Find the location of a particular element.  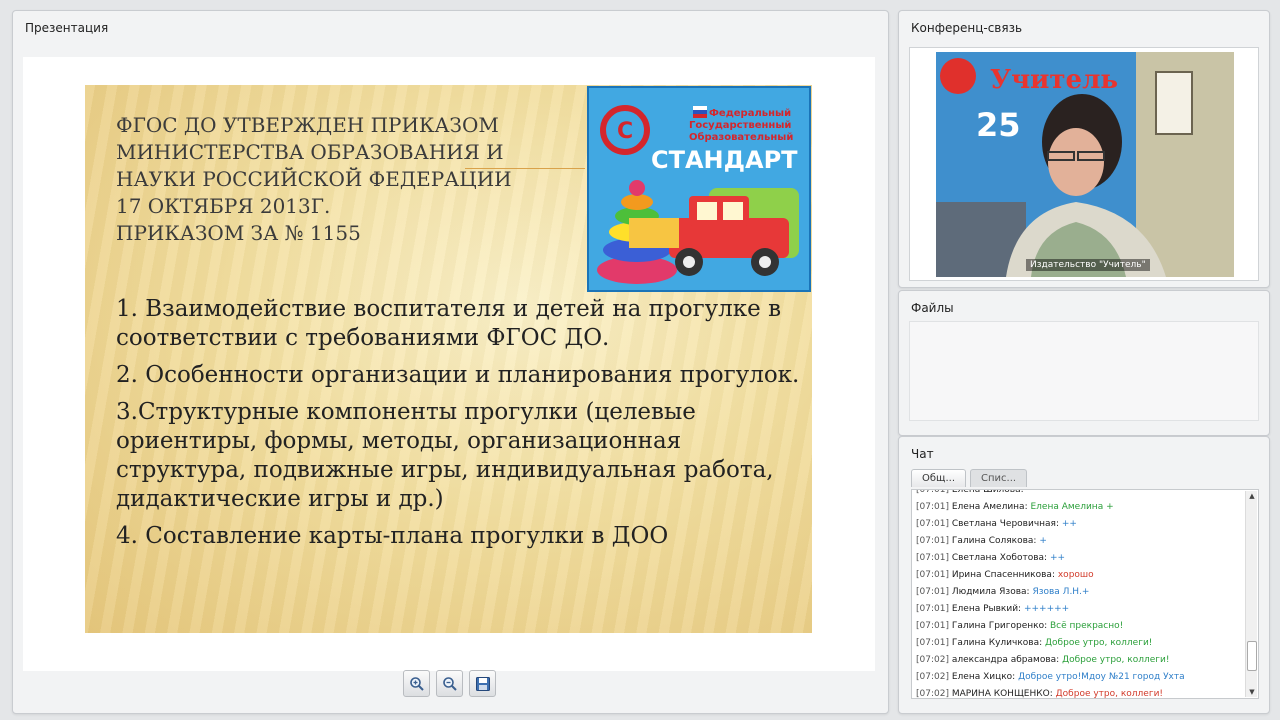

heading-line: министерства образования и is located at coordinates (310, 152).